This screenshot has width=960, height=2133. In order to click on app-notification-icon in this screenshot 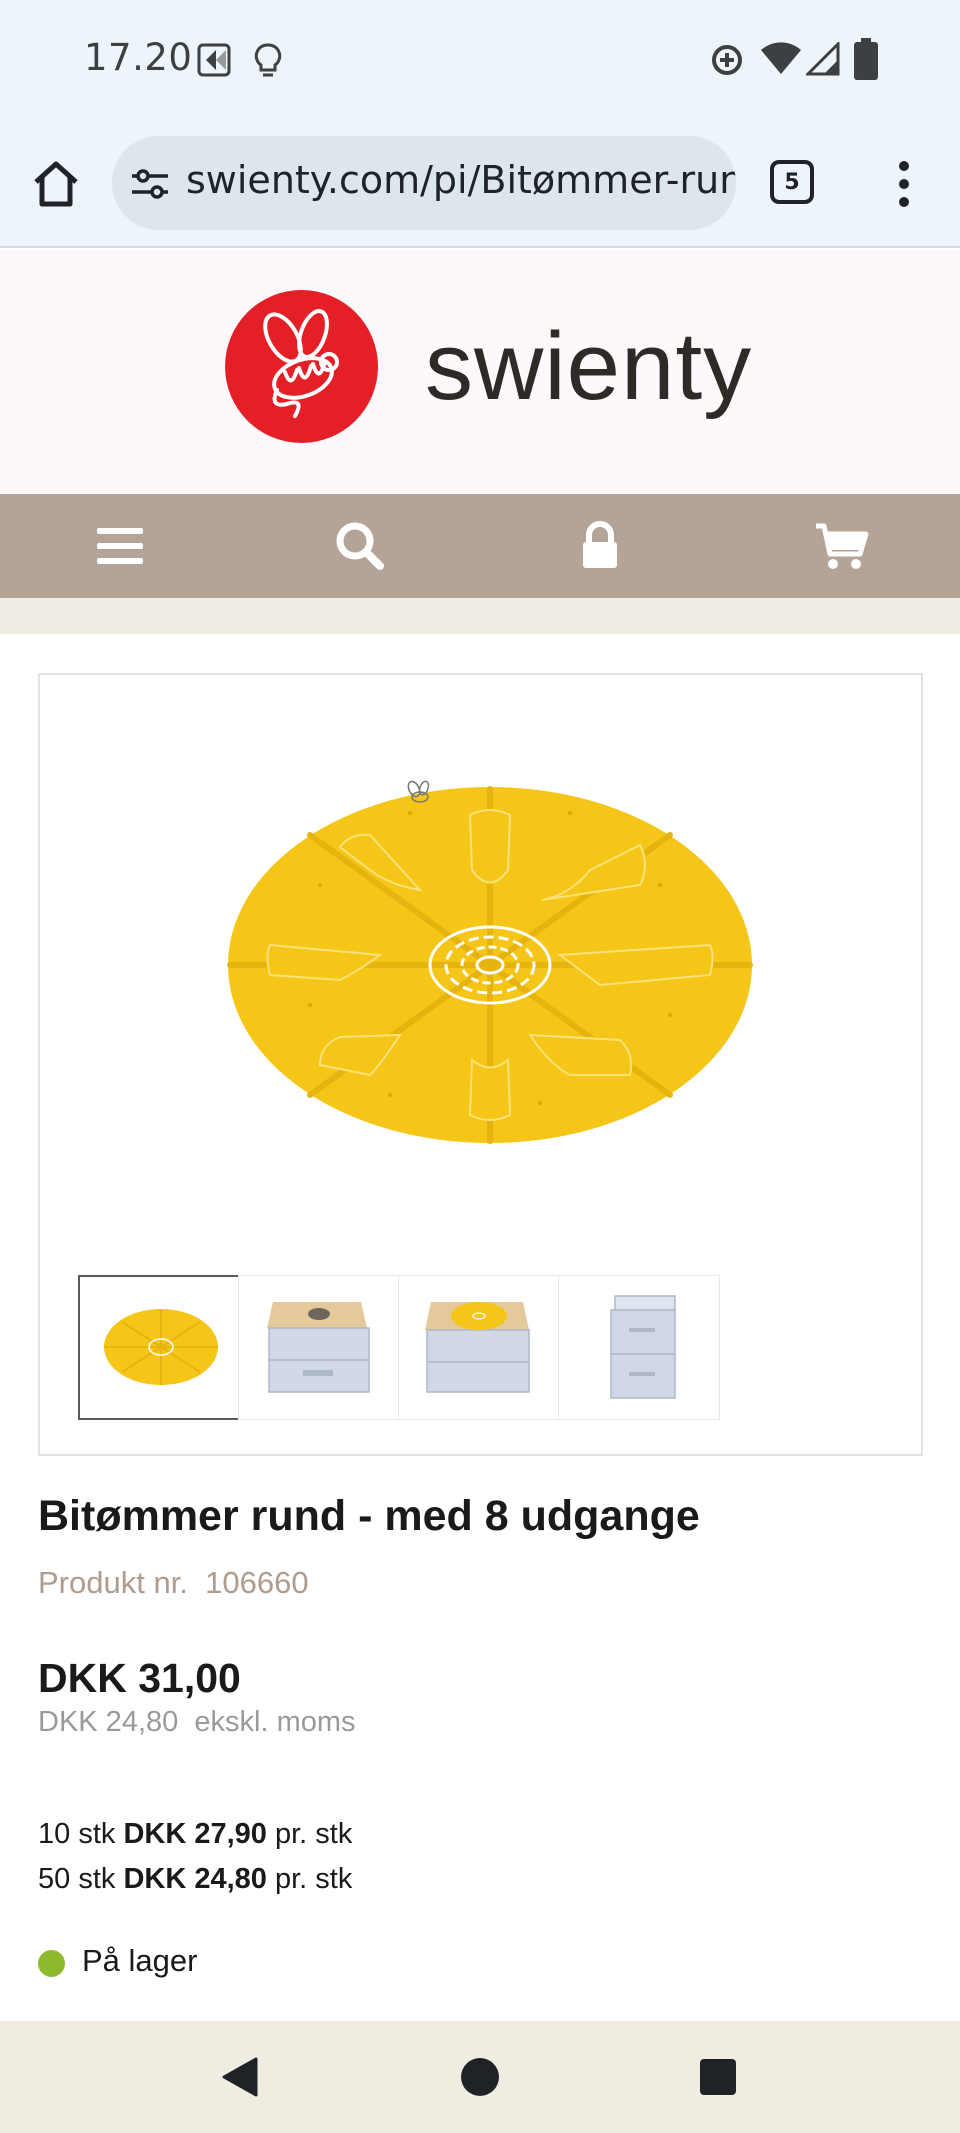, I will do `click(214, 60)`.